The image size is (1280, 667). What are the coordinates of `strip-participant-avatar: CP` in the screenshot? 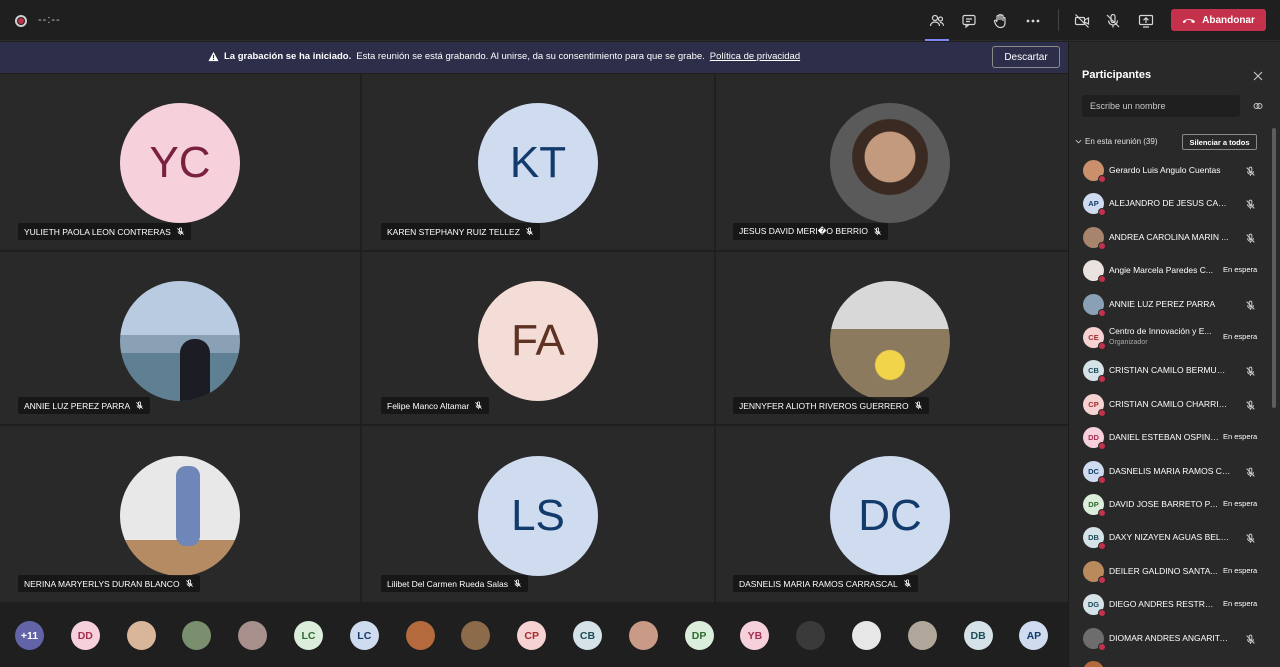 It's located at (532, 635).